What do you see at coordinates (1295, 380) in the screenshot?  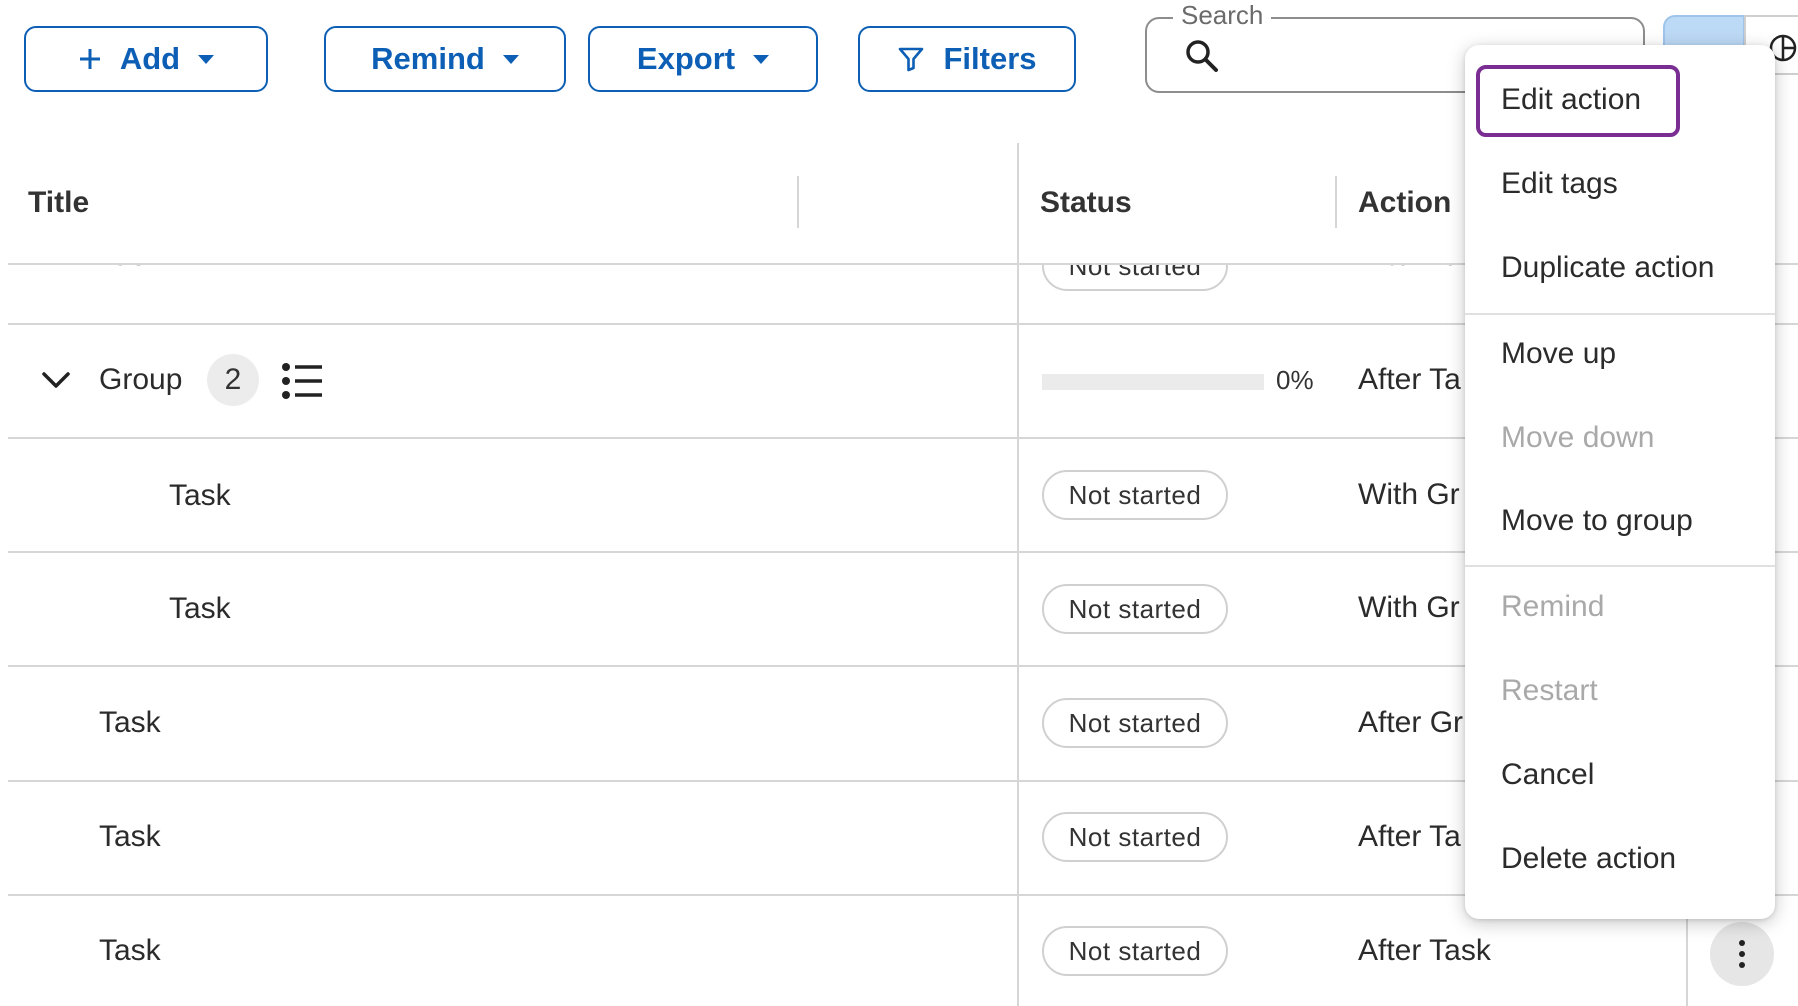 I see `group-progress-text: 0%` at bounding box center [1295, 380].